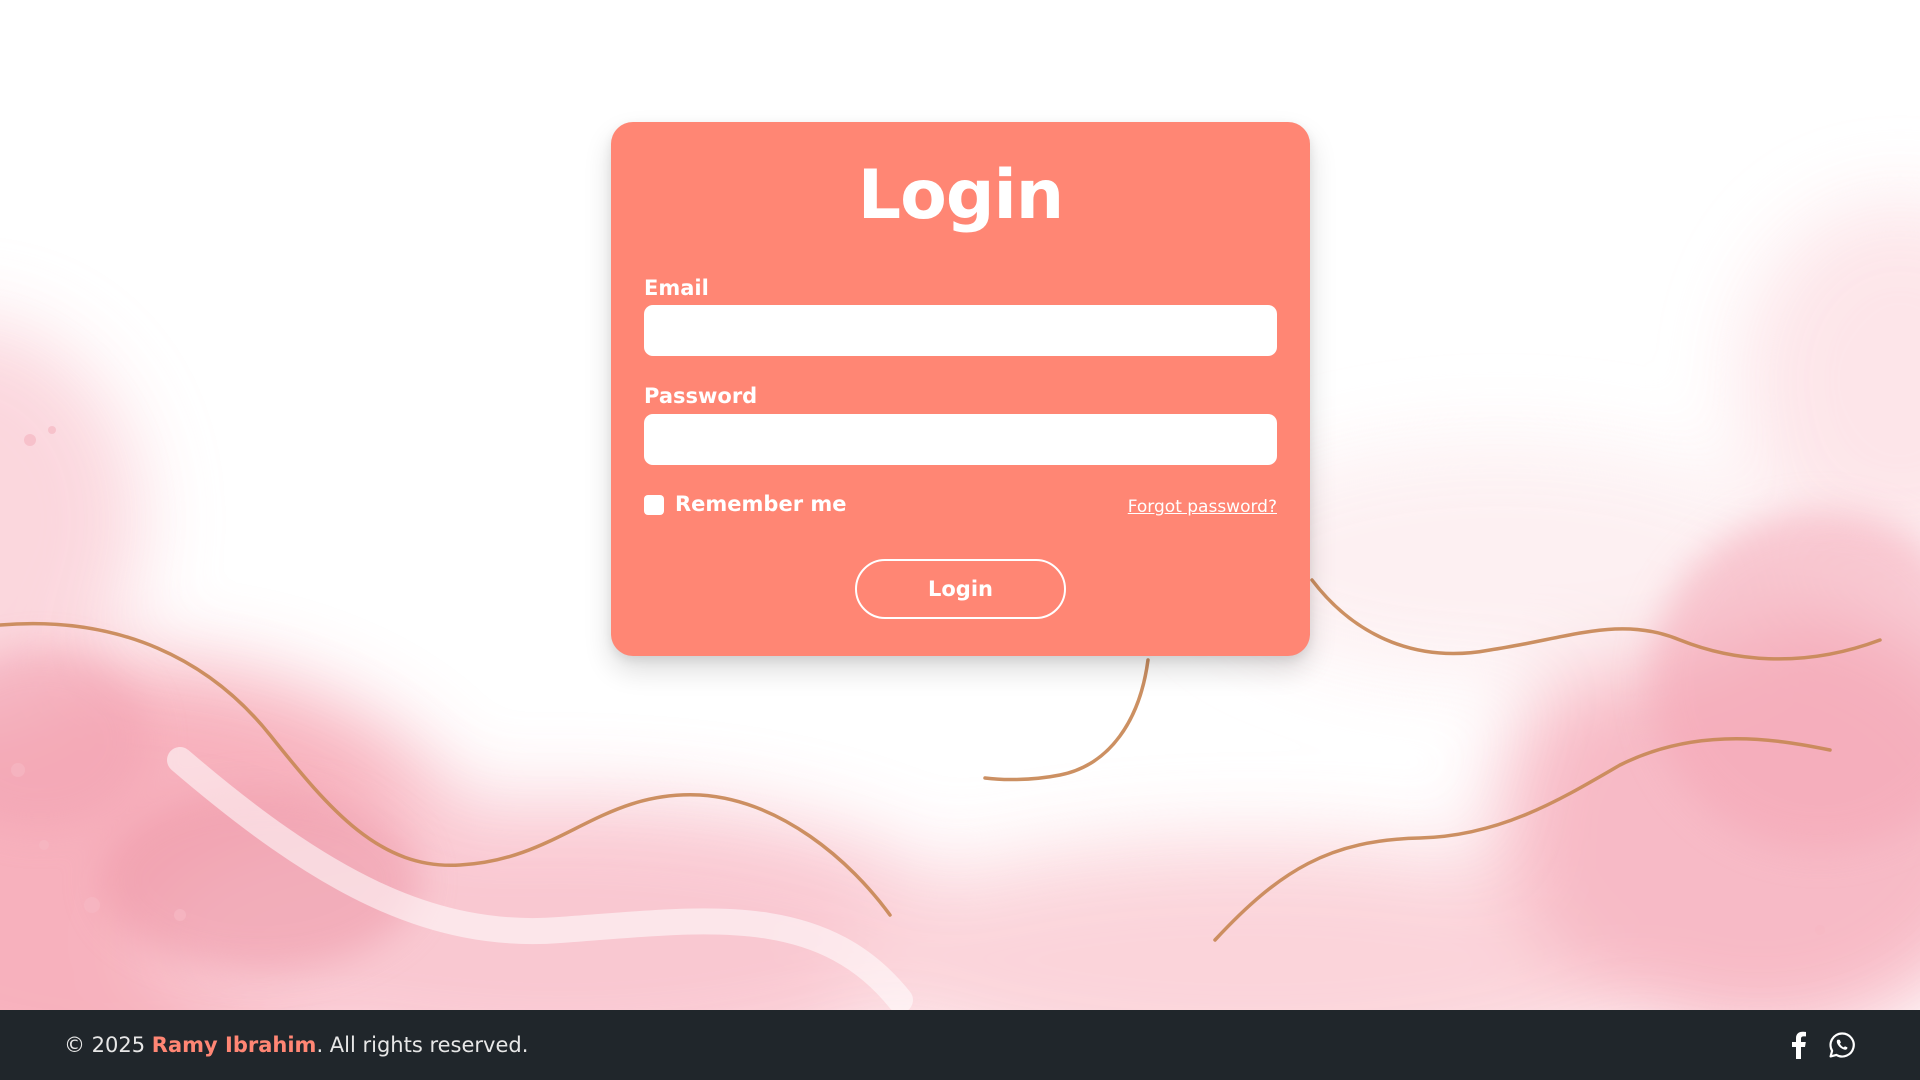 The height and width of the screenshot is (1080, 1920). I want to click on whatsapp-icon, so click(1842, 1045).